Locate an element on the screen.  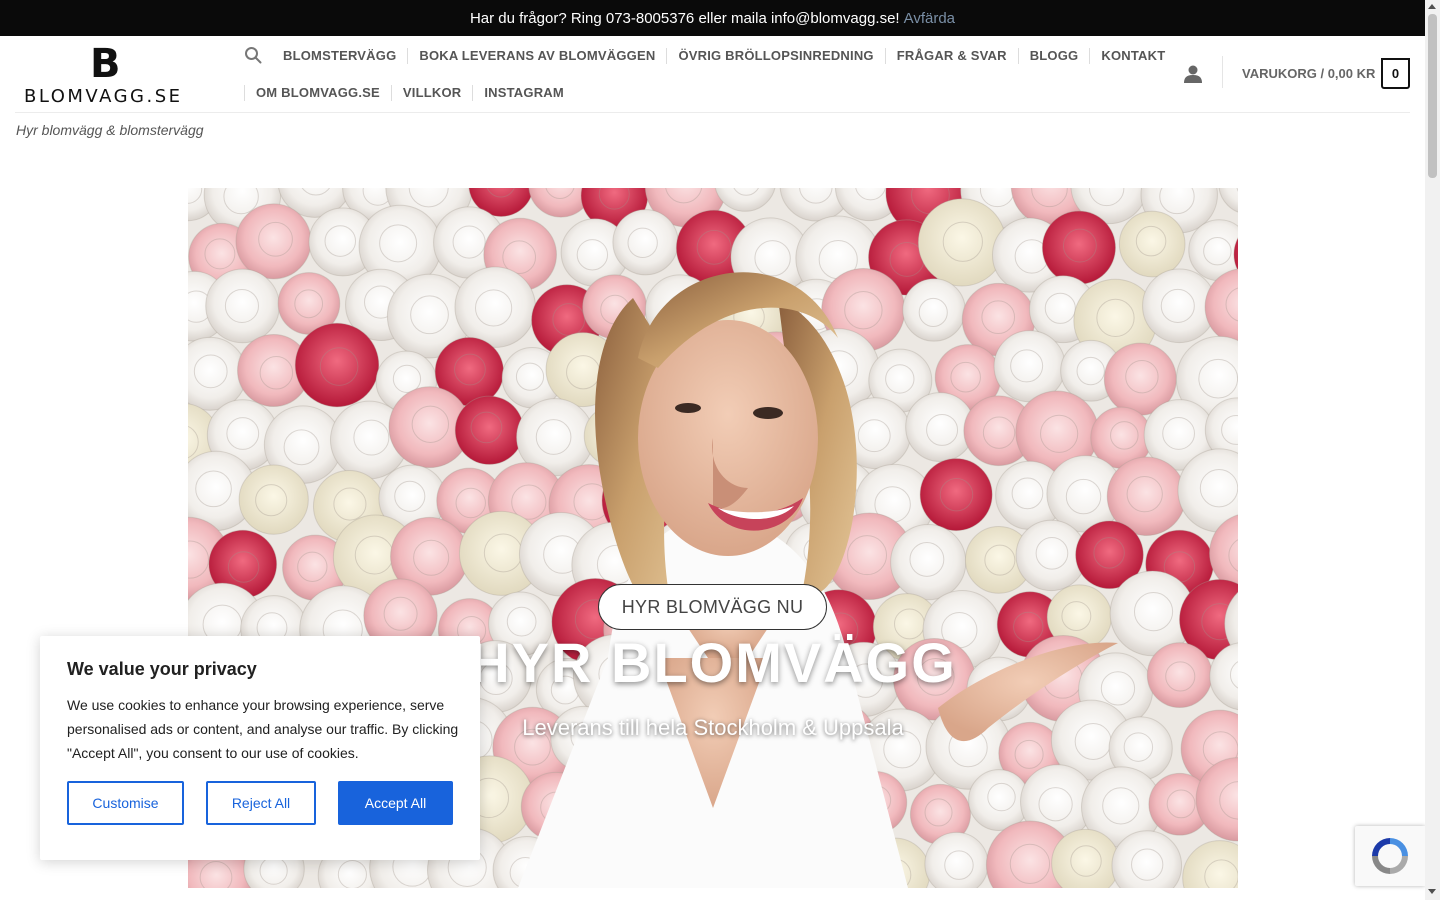
cart-link: VARUKORG / 0,00 KR is located at coordinates (1308, 73).